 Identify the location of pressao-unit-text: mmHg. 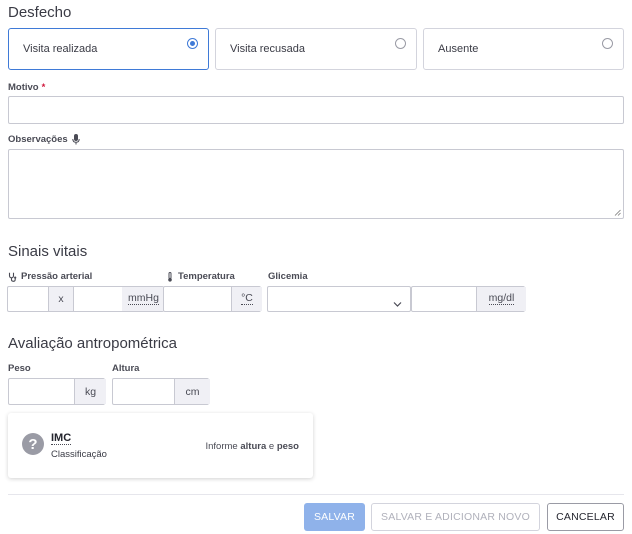
(143, 298).